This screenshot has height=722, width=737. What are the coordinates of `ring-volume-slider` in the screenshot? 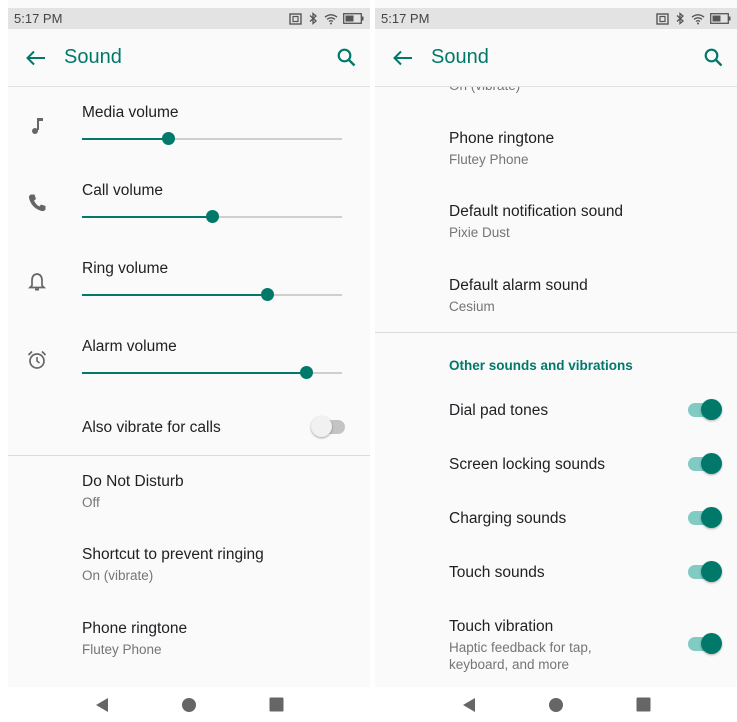 It's located at (212, 295).